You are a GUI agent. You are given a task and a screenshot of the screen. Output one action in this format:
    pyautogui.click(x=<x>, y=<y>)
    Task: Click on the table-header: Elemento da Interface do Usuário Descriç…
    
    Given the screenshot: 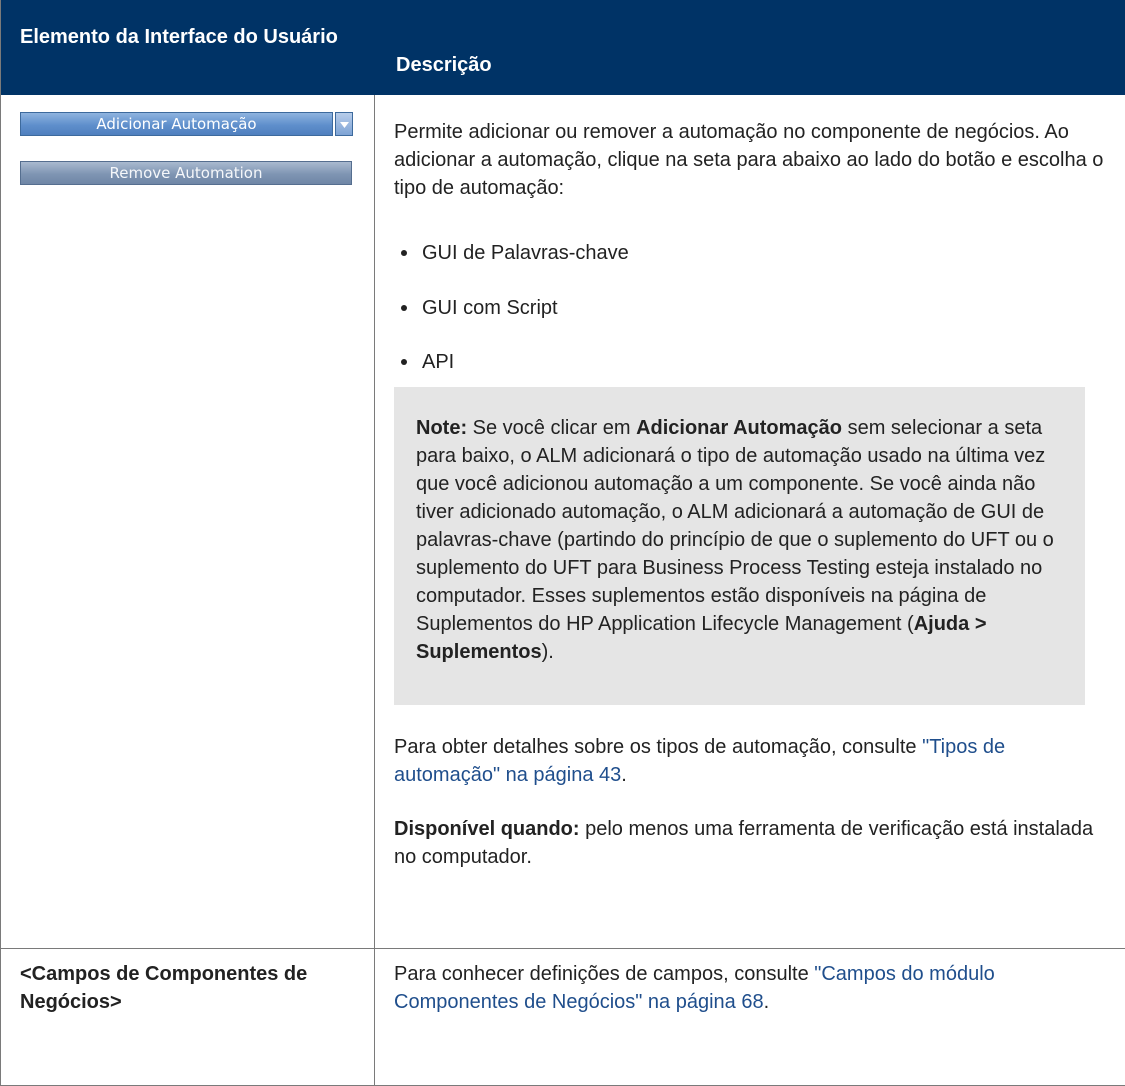 What is the action you would take?
    pyautogui.click(x=563, y=47)
    